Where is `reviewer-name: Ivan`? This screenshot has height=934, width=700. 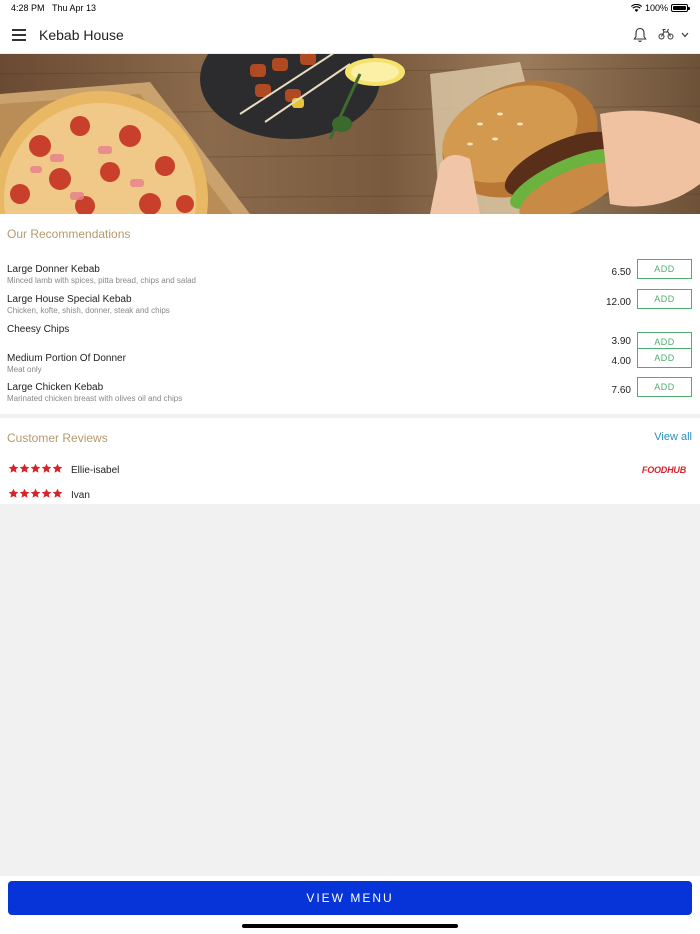
reviewer-name: Ivan is located at coordinates (80, 495).